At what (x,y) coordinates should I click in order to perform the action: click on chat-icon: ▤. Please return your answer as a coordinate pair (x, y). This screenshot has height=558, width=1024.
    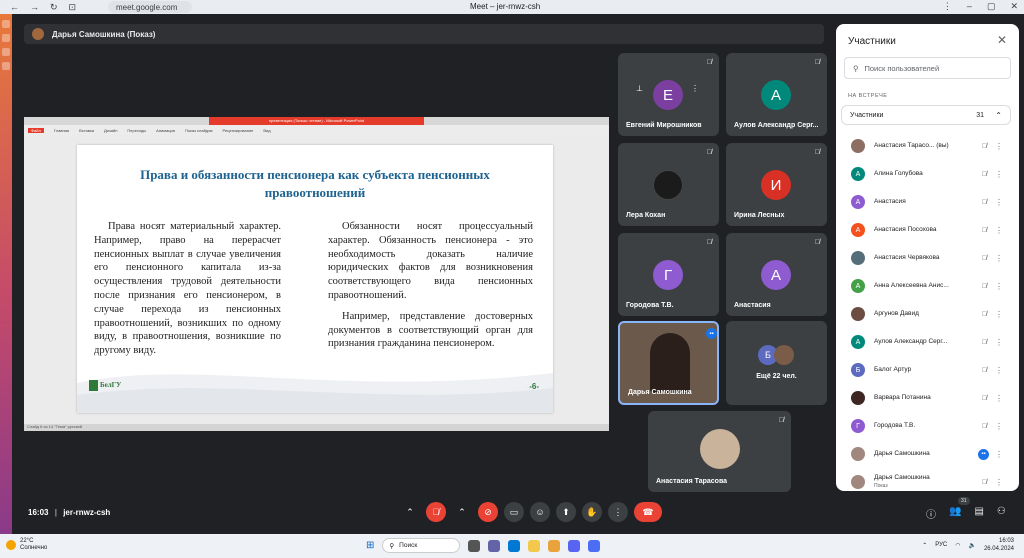
    Looking at the image, I should click on (978, 513).